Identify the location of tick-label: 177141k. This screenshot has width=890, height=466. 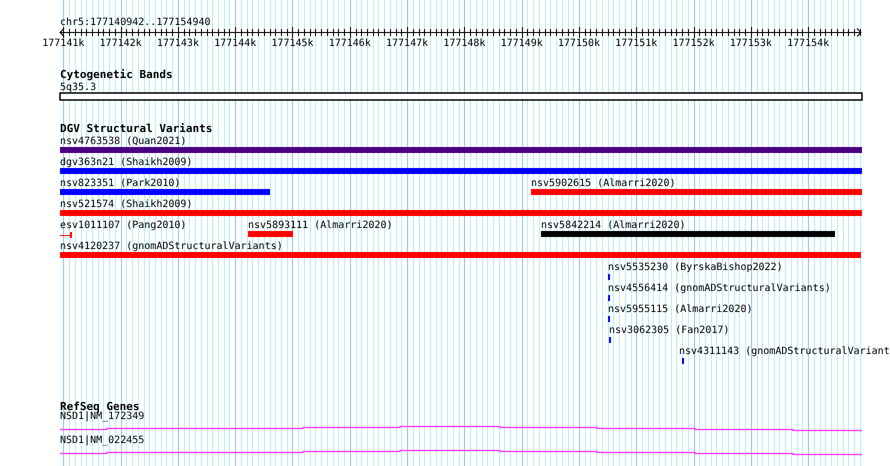
(63, 43).